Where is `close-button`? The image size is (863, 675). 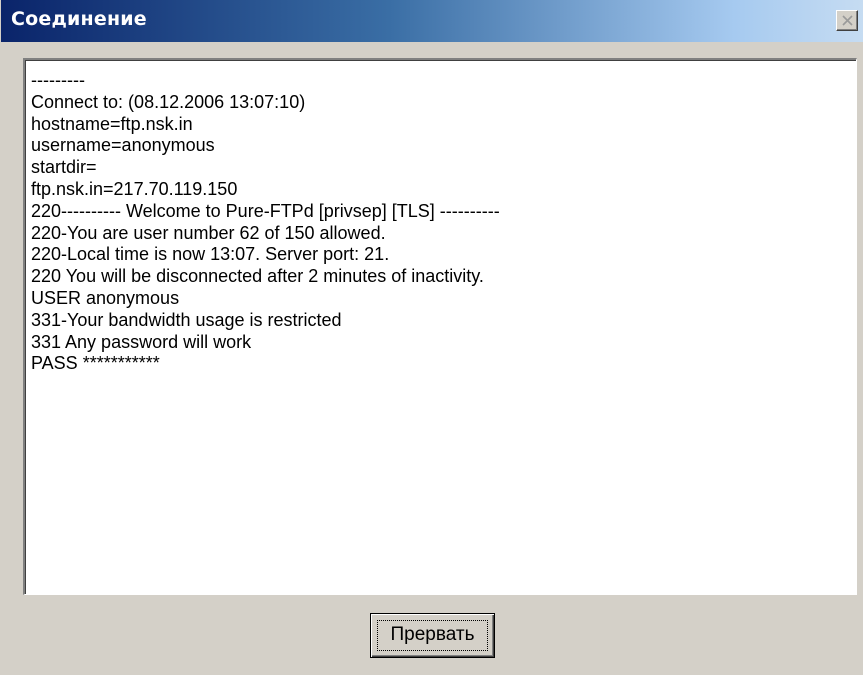
close-button is located at coordinates (847, 20).